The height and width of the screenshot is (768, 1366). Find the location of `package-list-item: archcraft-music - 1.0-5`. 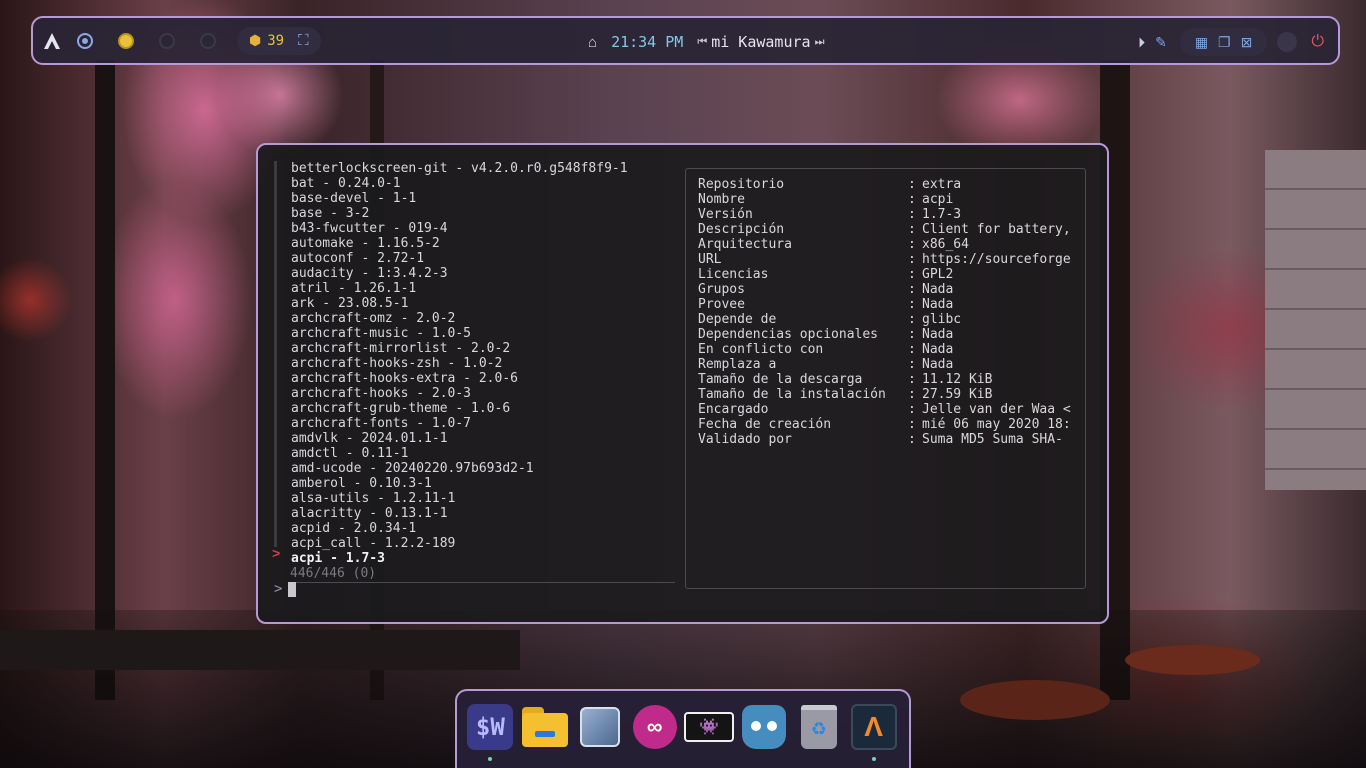

package-list-item: archcraft-music - 1.0-5 is located at coordinates (478, 333).